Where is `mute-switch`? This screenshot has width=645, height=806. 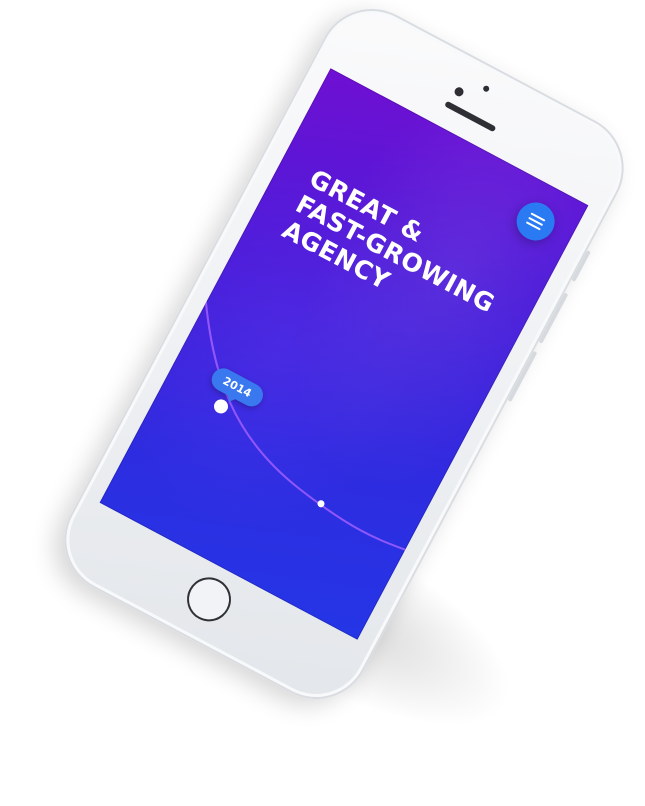
mute-switch is located at coordinates (581, 266).